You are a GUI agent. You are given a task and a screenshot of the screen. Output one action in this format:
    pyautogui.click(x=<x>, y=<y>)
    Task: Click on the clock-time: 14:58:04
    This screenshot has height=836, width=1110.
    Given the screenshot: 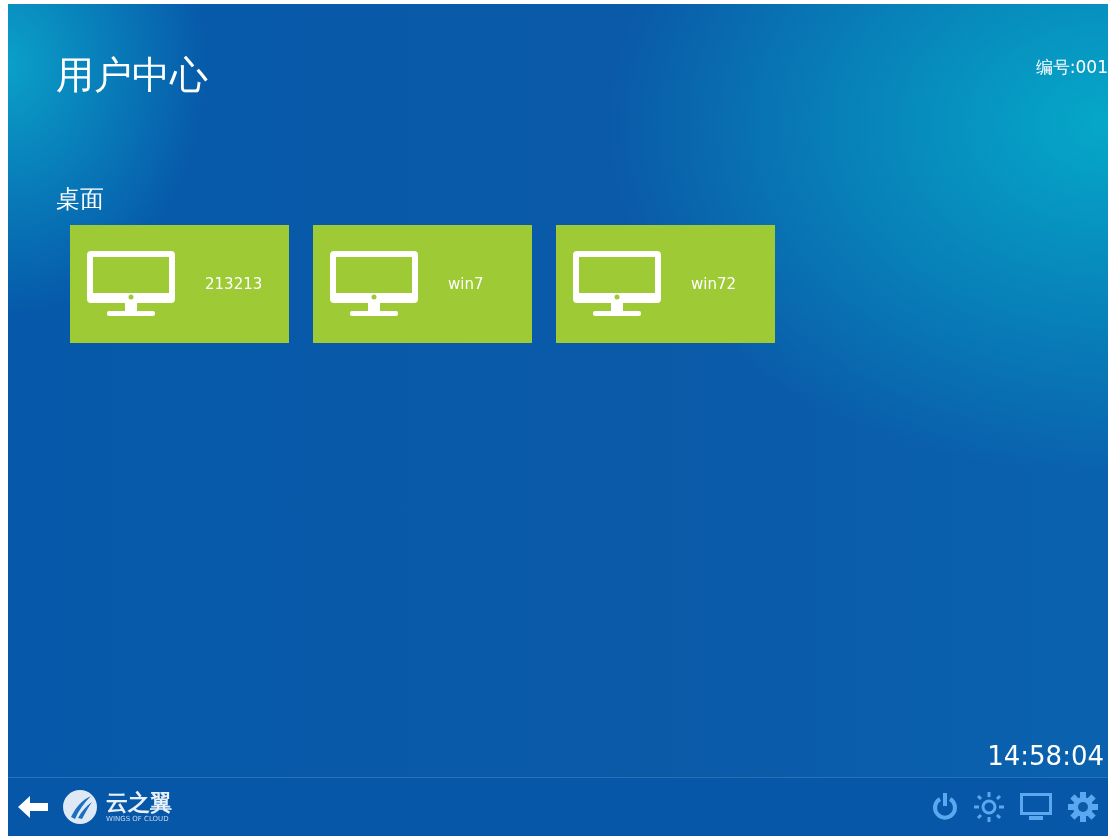 What is the action you would take?
    pyautogui.click(x=1045, y=756)
    